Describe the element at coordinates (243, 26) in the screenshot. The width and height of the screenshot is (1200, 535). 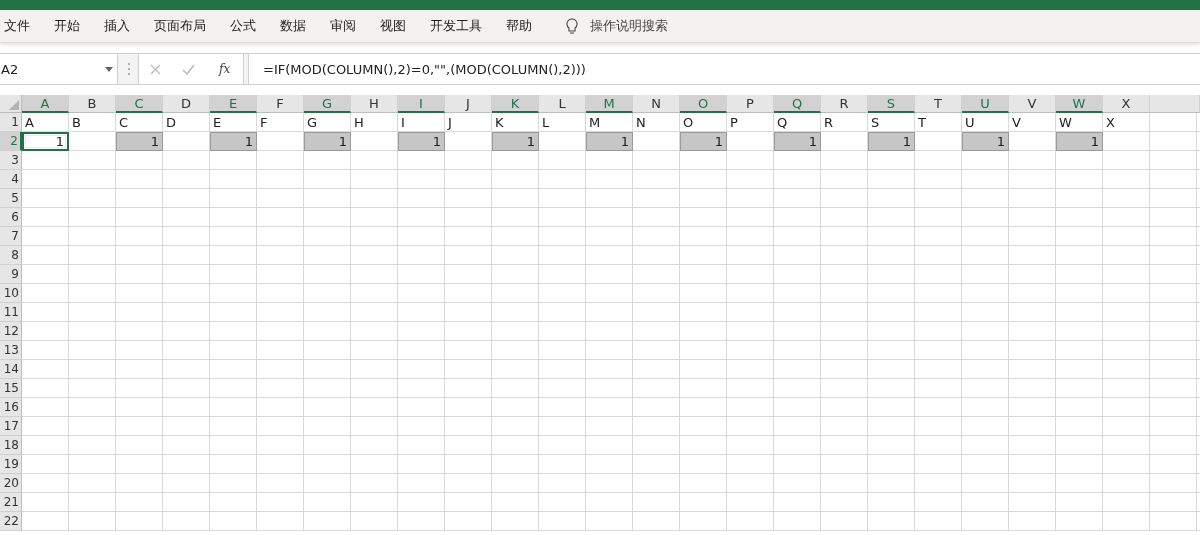
I see `ribbon-tab: 公式` at that location.